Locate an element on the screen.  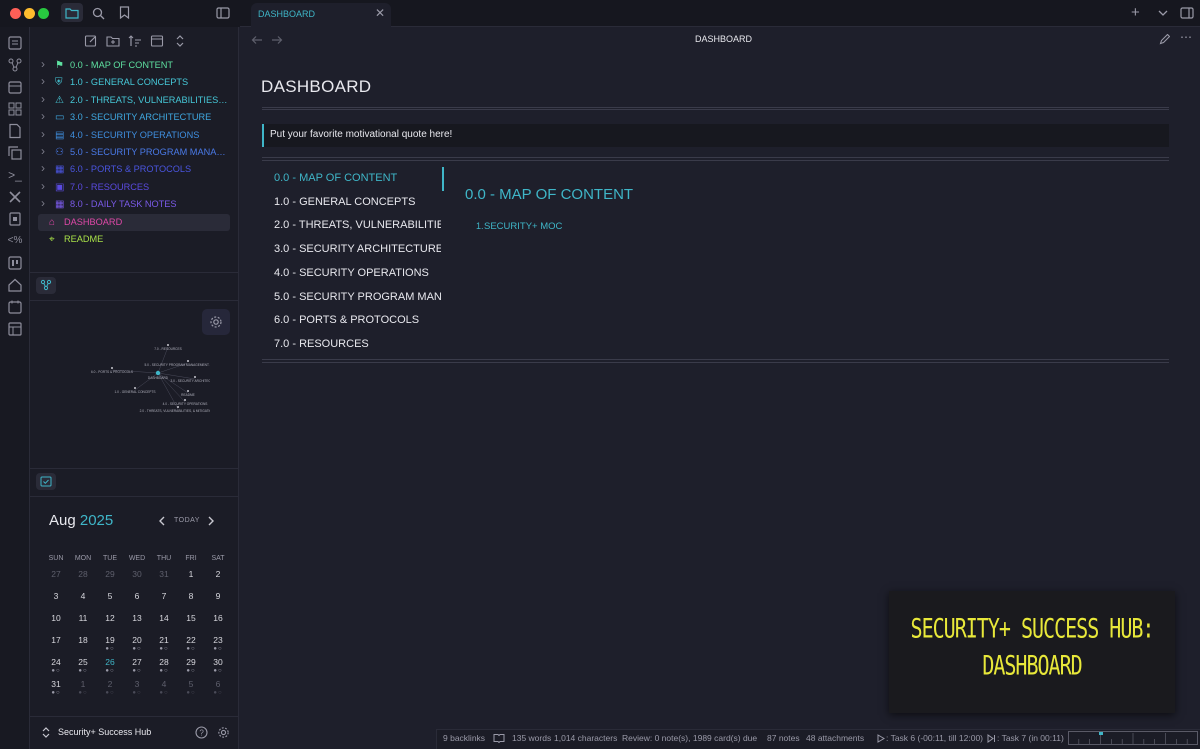
calendar-day: 3 is located at coordinates (137, 684).